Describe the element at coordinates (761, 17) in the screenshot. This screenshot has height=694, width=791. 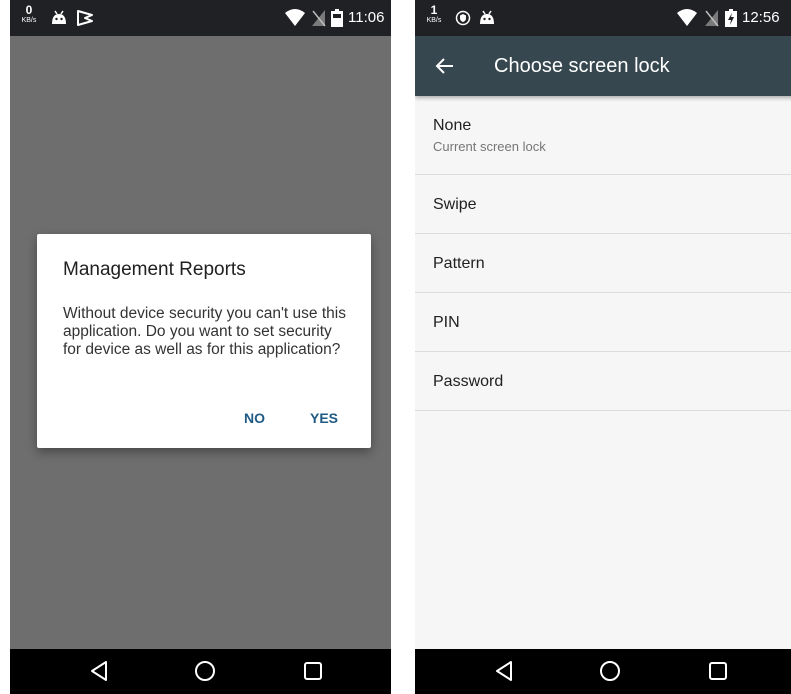
I see `status-time: 12:56` at that location.